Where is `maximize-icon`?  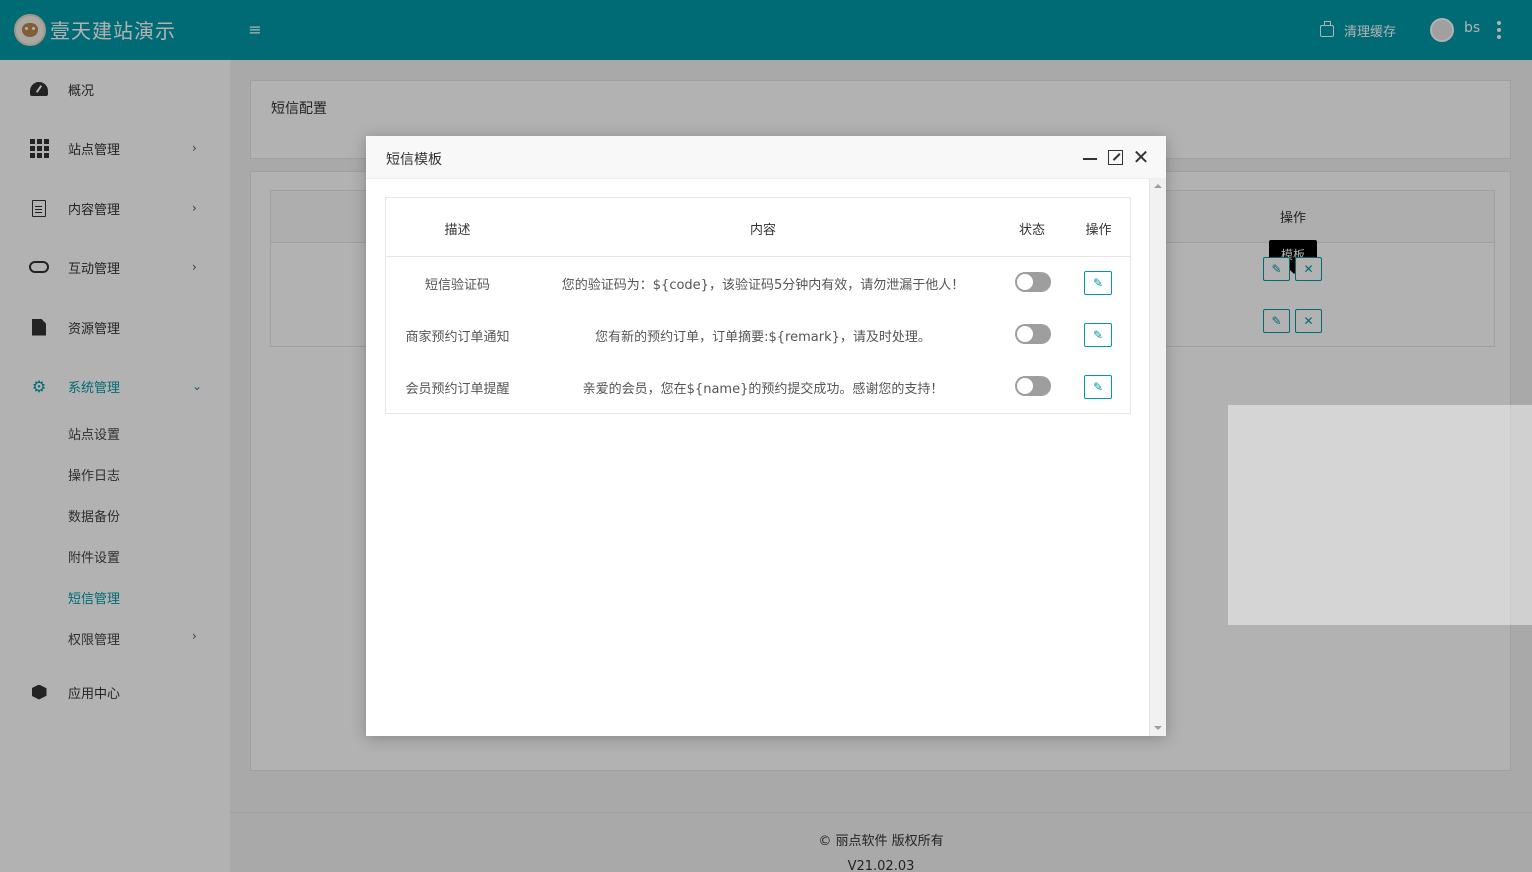
maximize-icon is located at coordinates (1115, 157).